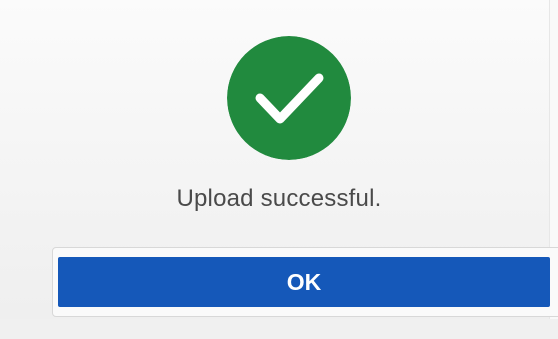 The image size is (558, 339). What do you see at coordinates (279, 198) in the screenshot?
I see `success-message: Upload successful.` at bounding box center [279, 198].